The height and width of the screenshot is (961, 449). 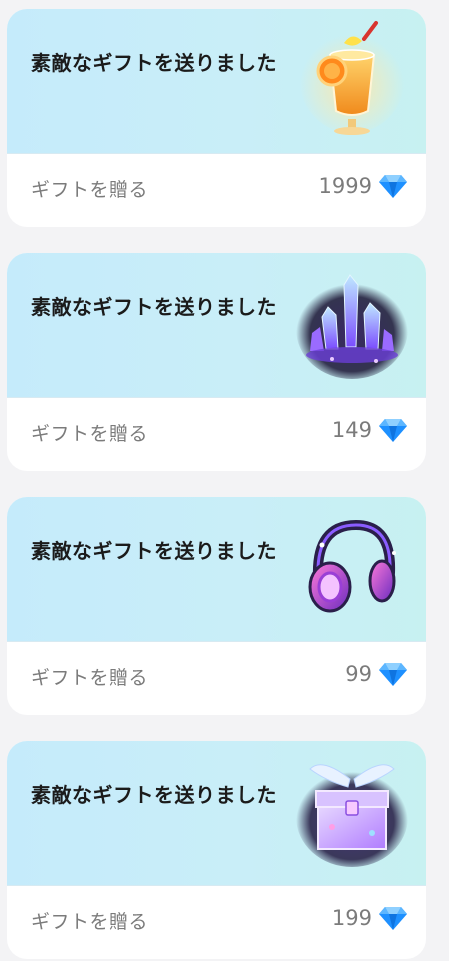 I want to click on gift-price: 199, so click(x=370, y=918).